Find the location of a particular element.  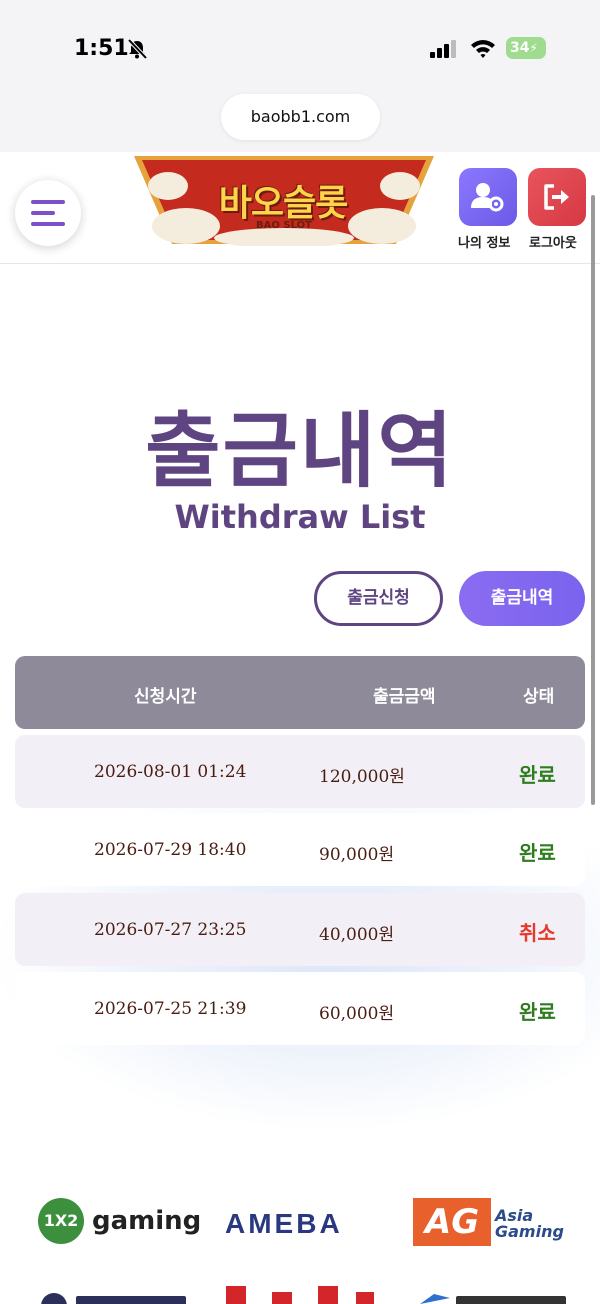

site-header: 바오슬롯 BAO SLOT 나의 정보 로그아웃 is located at coordinates (300, 208).